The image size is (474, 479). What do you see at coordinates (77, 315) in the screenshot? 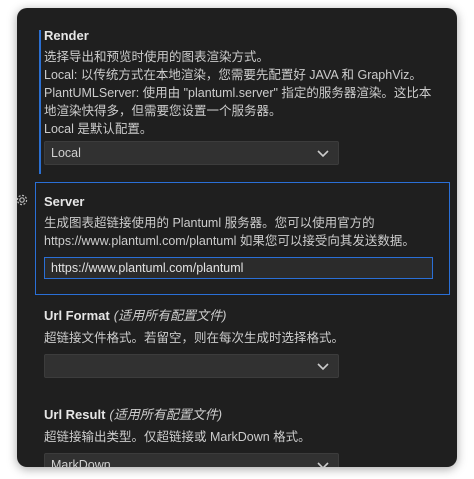
I see `url-format-title-text: Url Format` at bounding box center [77, 315].